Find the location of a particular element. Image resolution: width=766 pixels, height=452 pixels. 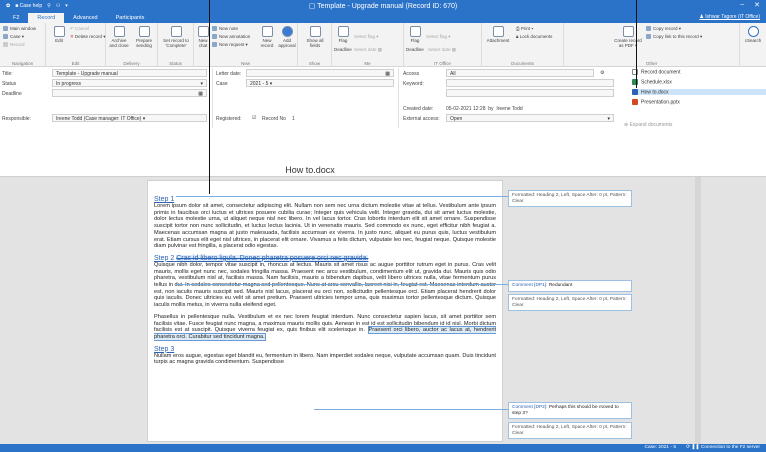

comment-dp1-prefix: Comment [DP1]: is located at coordinates (530, 285).